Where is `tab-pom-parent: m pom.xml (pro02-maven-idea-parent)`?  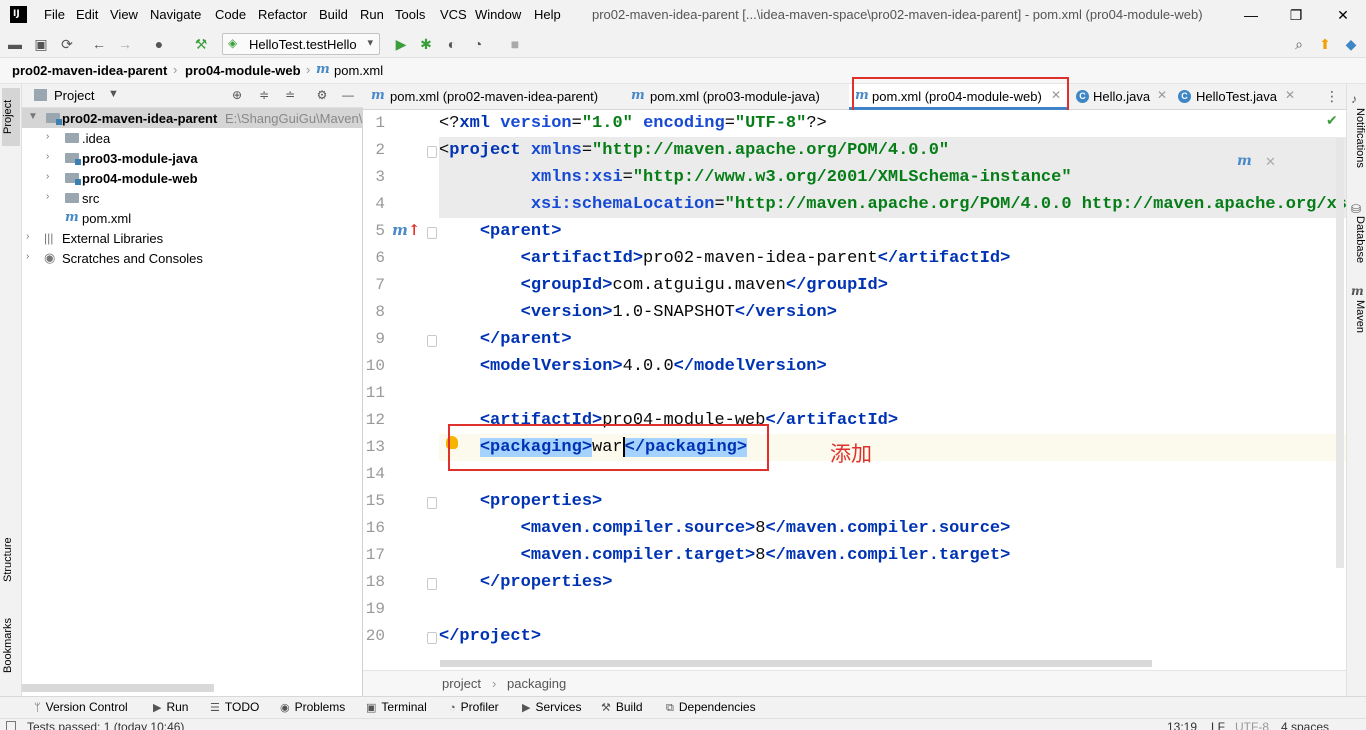
tab-pom-parent: m pom.xml (pro02-maven-idea-parent) is located at coordinates (494, 97).